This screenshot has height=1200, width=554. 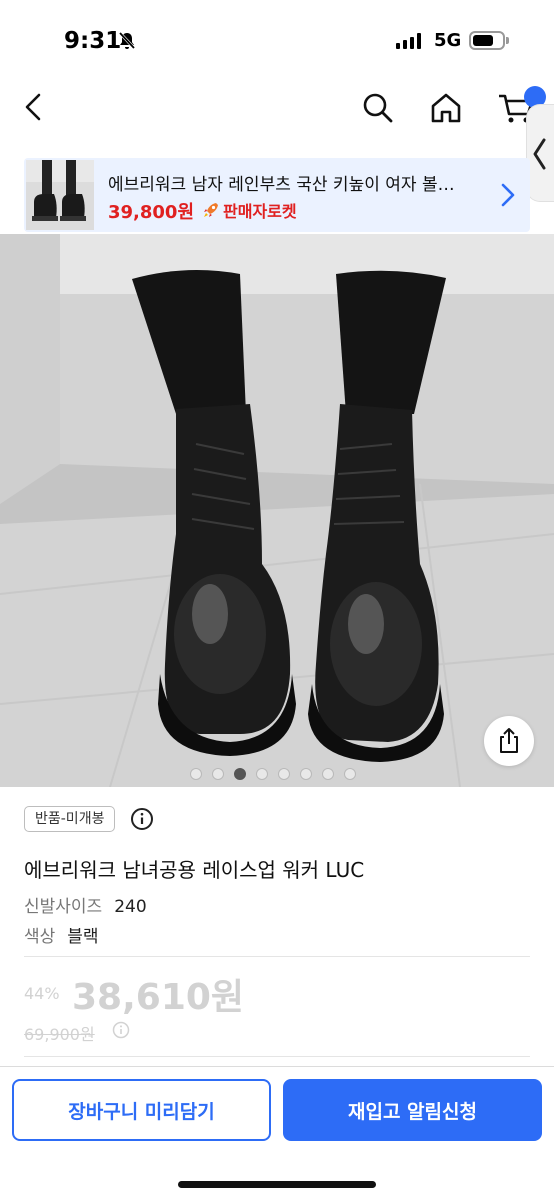 I want to click on discount-rate: 44%, so click(x=42, y=993).